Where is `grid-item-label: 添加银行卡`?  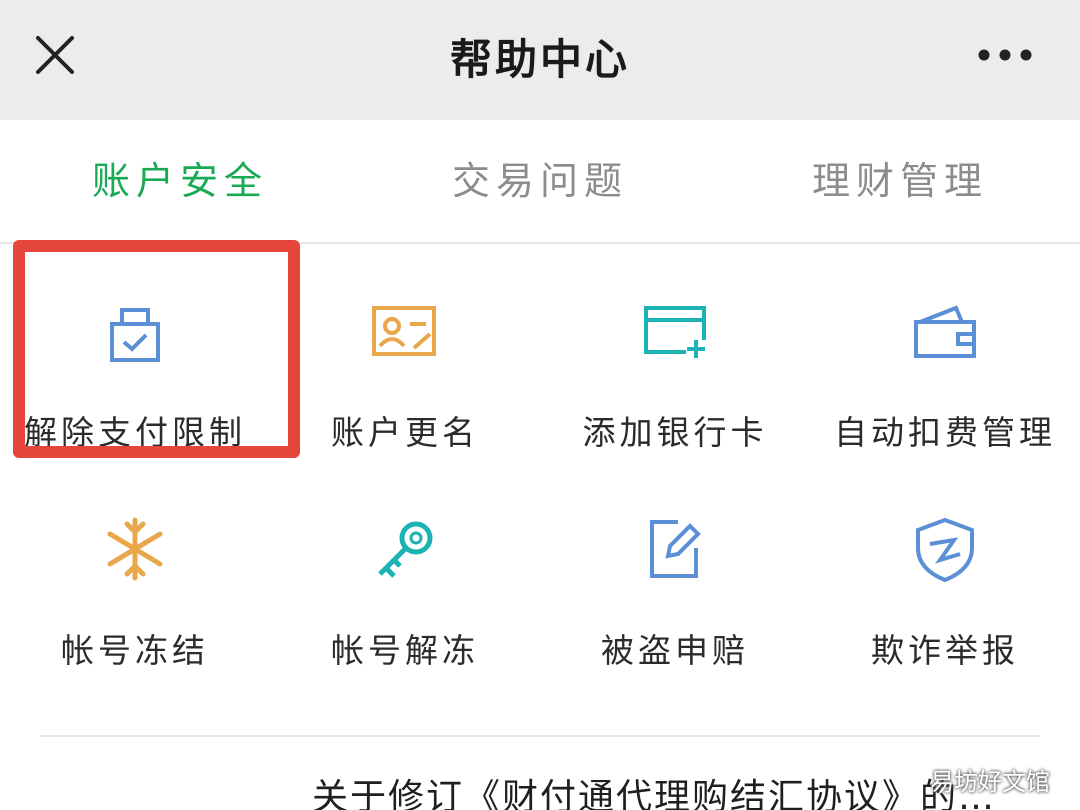 grid-item-label: 添加银行卡 is located at coordinates (675, 432).